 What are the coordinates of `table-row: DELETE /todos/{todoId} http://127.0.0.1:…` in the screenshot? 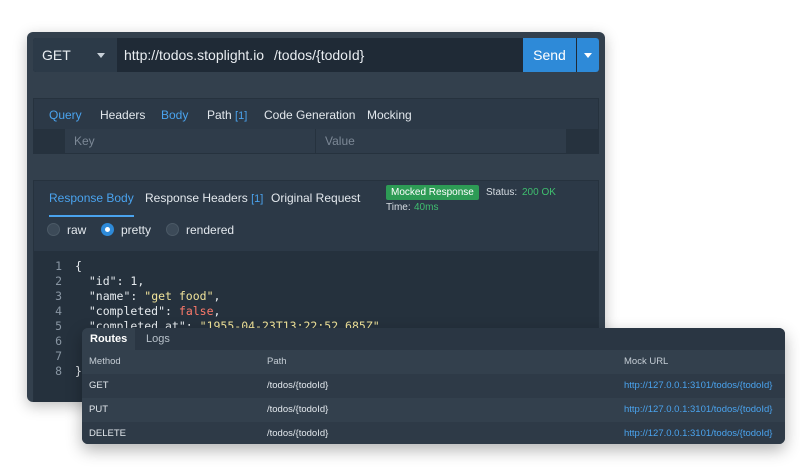 It's located at (433, 433).